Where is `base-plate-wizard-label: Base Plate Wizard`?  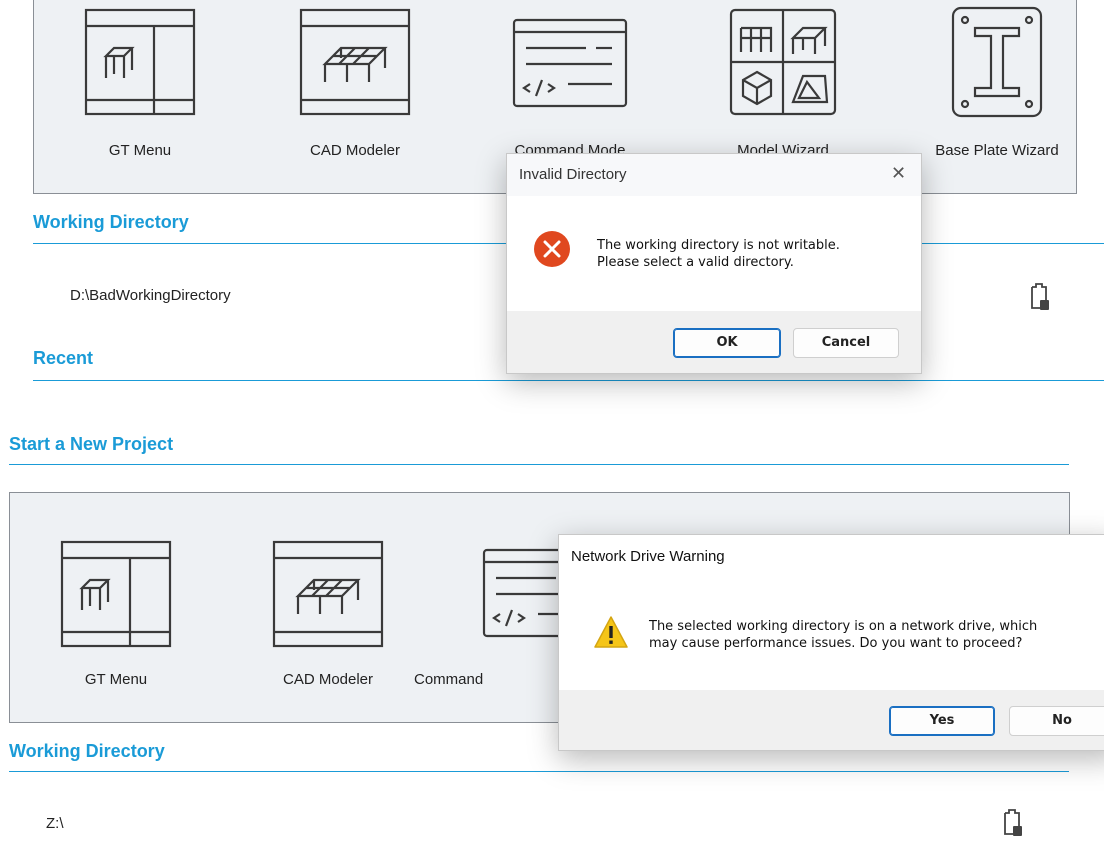 base-plate-wizard-label: Base Plate Wizard is located at coordinates (997, 150).